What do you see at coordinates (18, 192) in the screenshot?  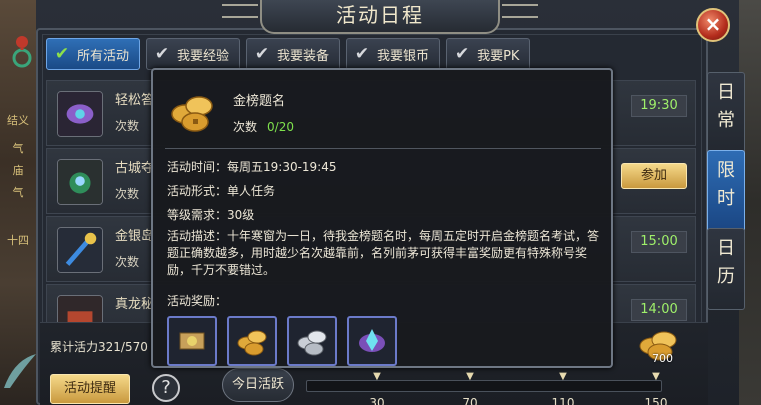 I see `world-text-4: 气` at bounding box center [18, 192].